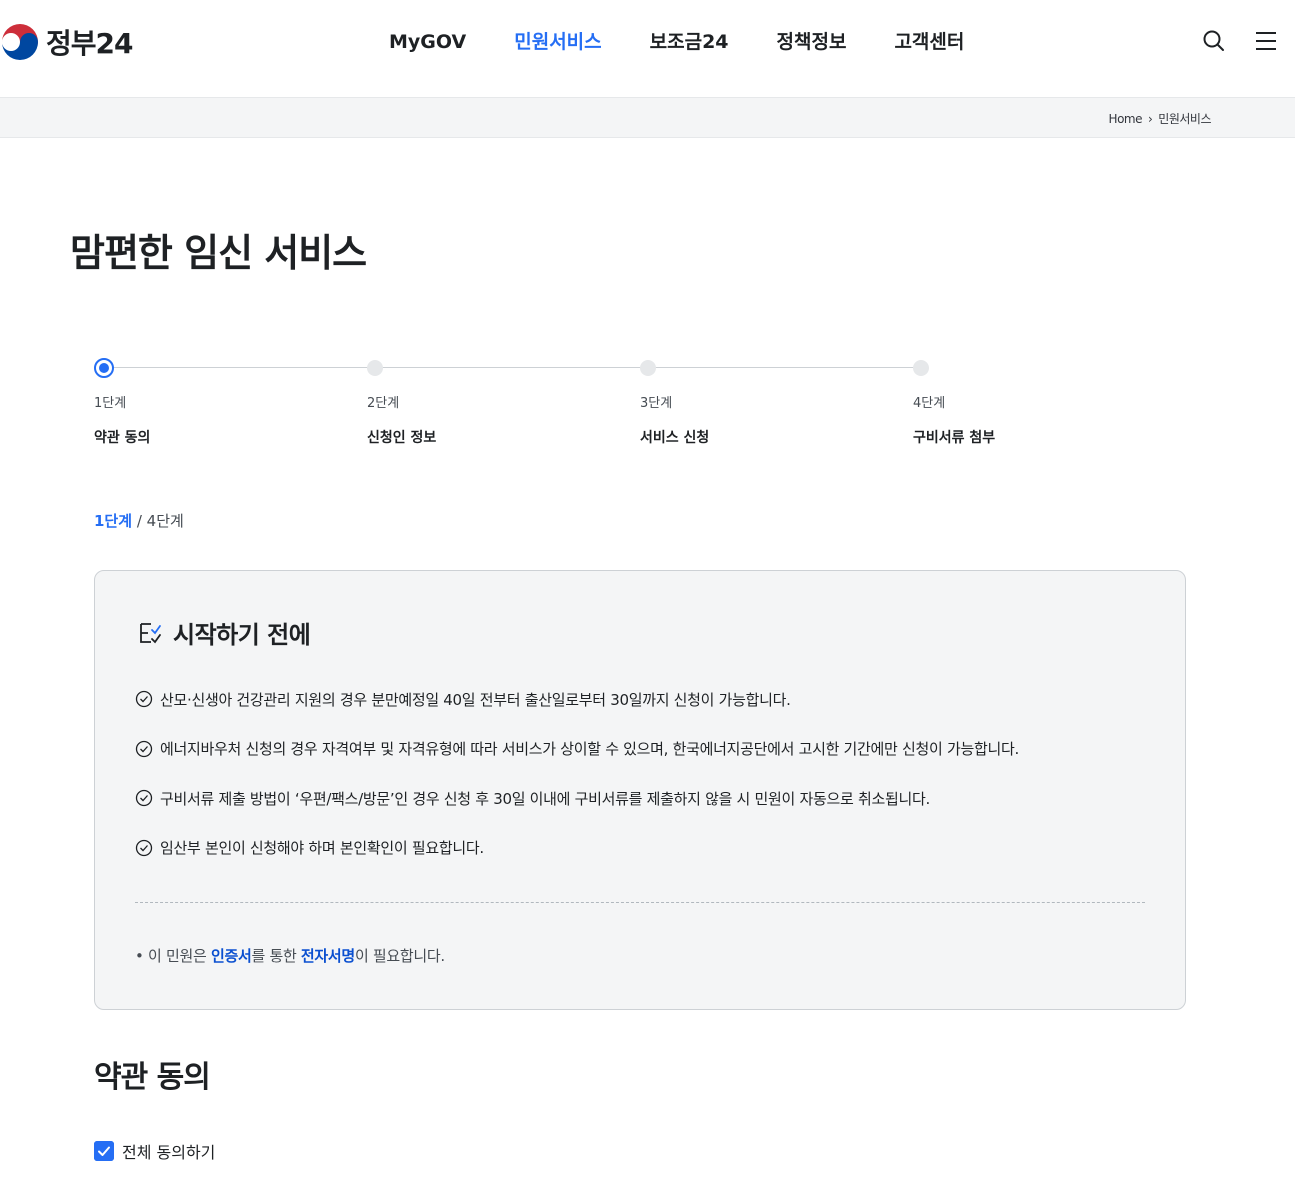  Describe the element at coordinates (929, 42) in the screenshot. I see `nav-customer-center: 고객센터` at that location.